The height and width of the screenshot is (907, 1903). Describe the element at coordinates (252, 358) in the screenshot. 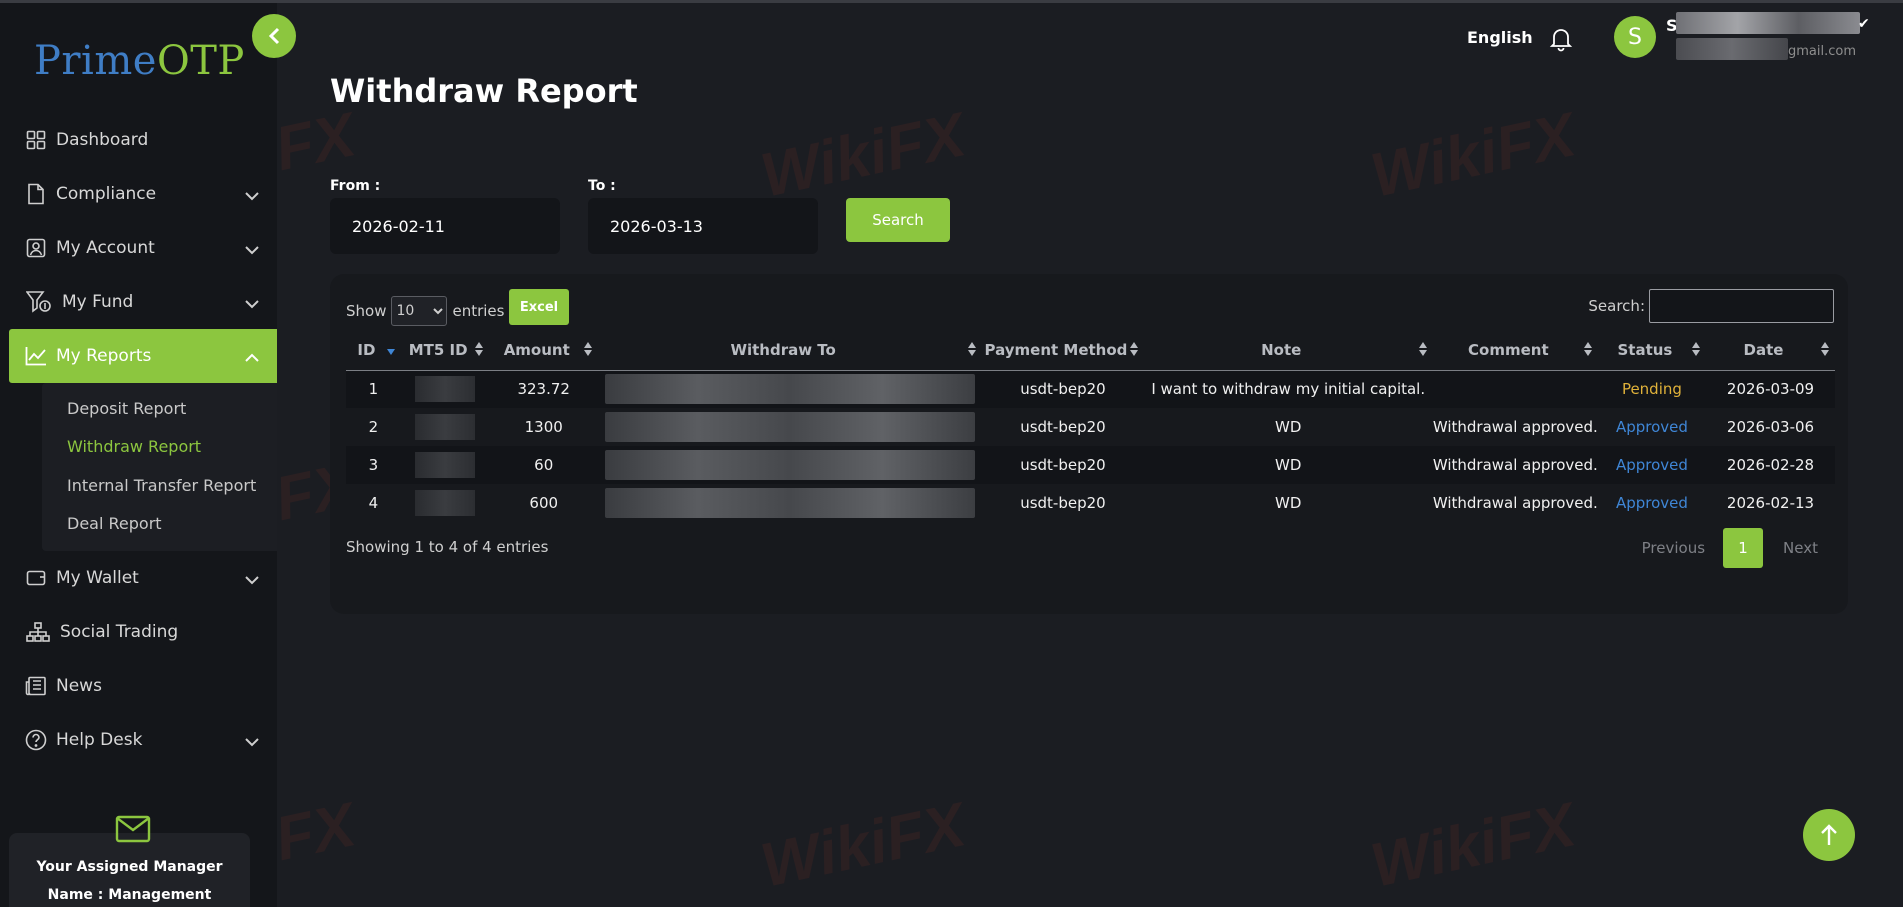

I see `chevron-up-icon` at that location.